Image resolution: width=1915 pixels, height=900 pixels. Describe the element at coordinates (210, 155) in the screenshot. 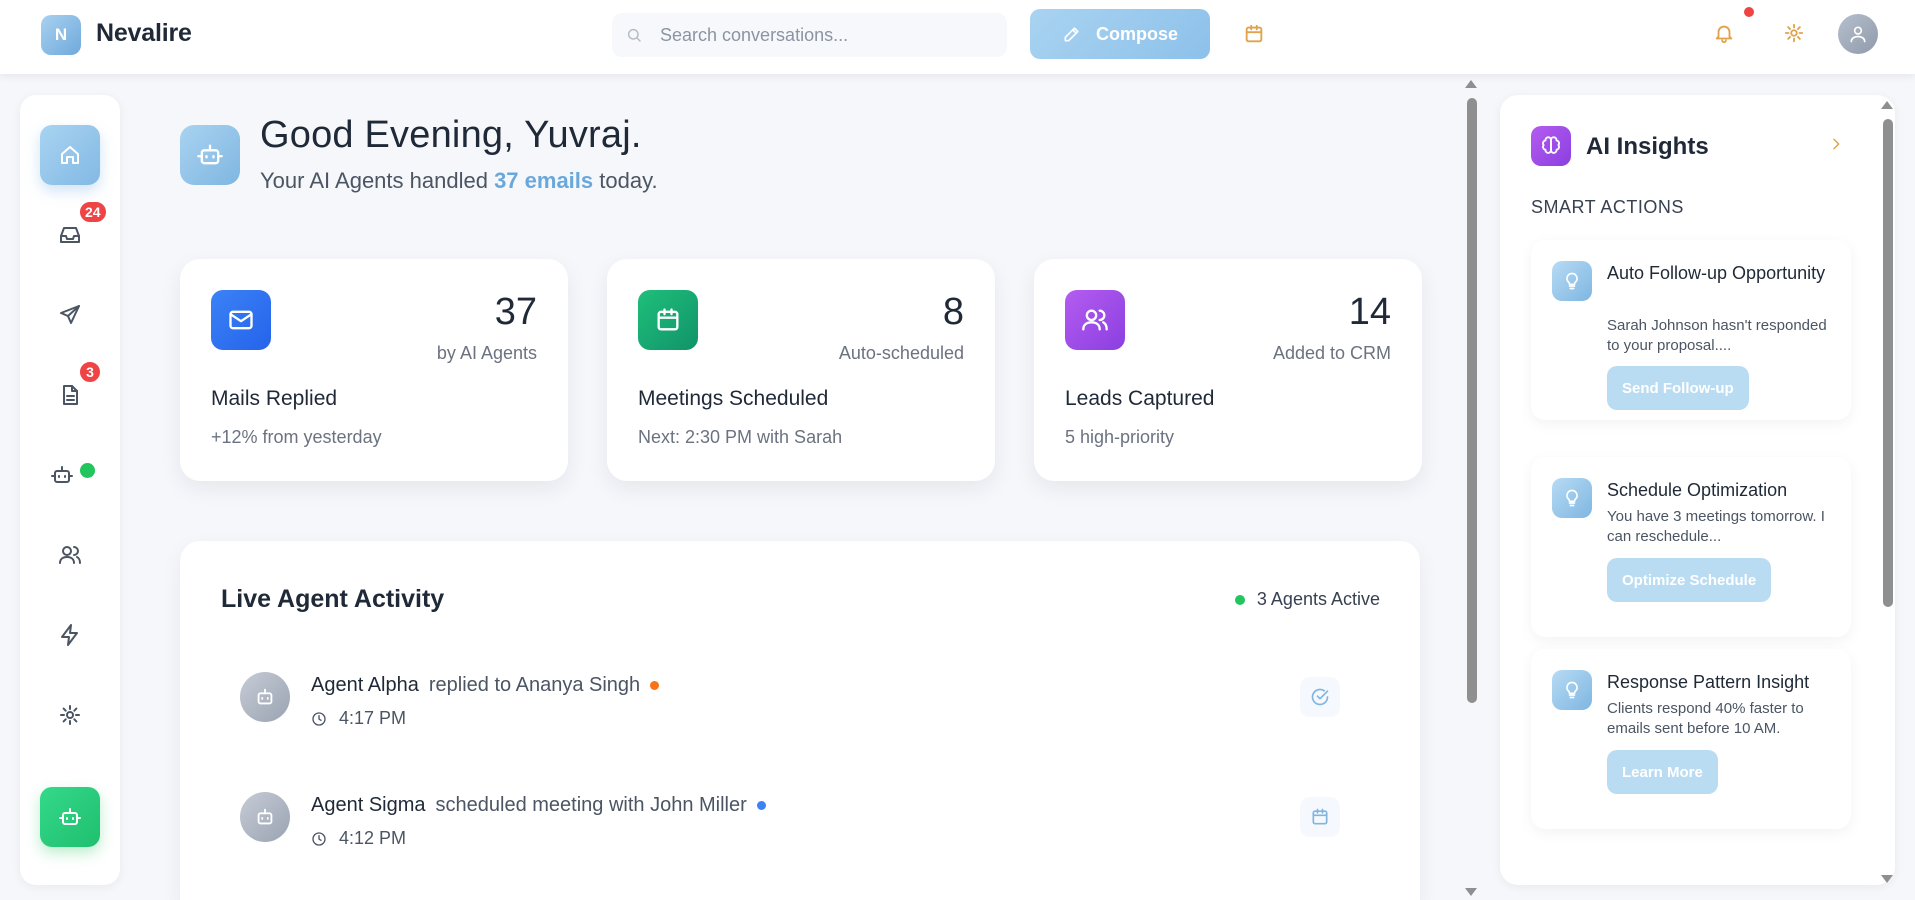

I see `greeting-robot-icon` at that location.